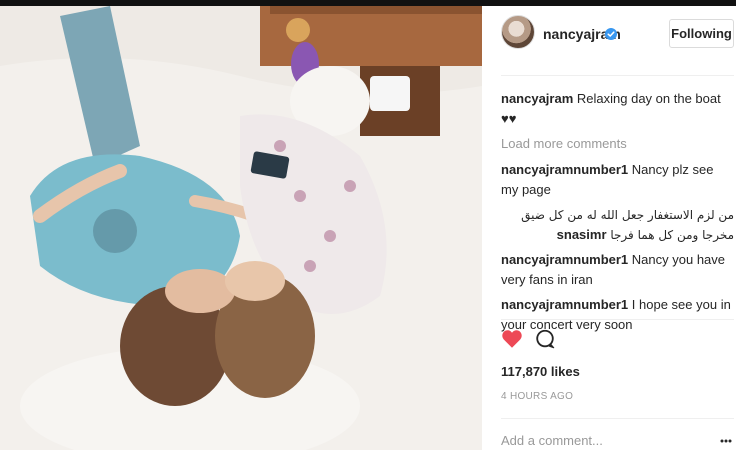 The width and height of the screenshot is (736, 450). Describe the element at coordinates (540, 371) in the screenshot. I see `likes-count: 117,870 likes` at that location.